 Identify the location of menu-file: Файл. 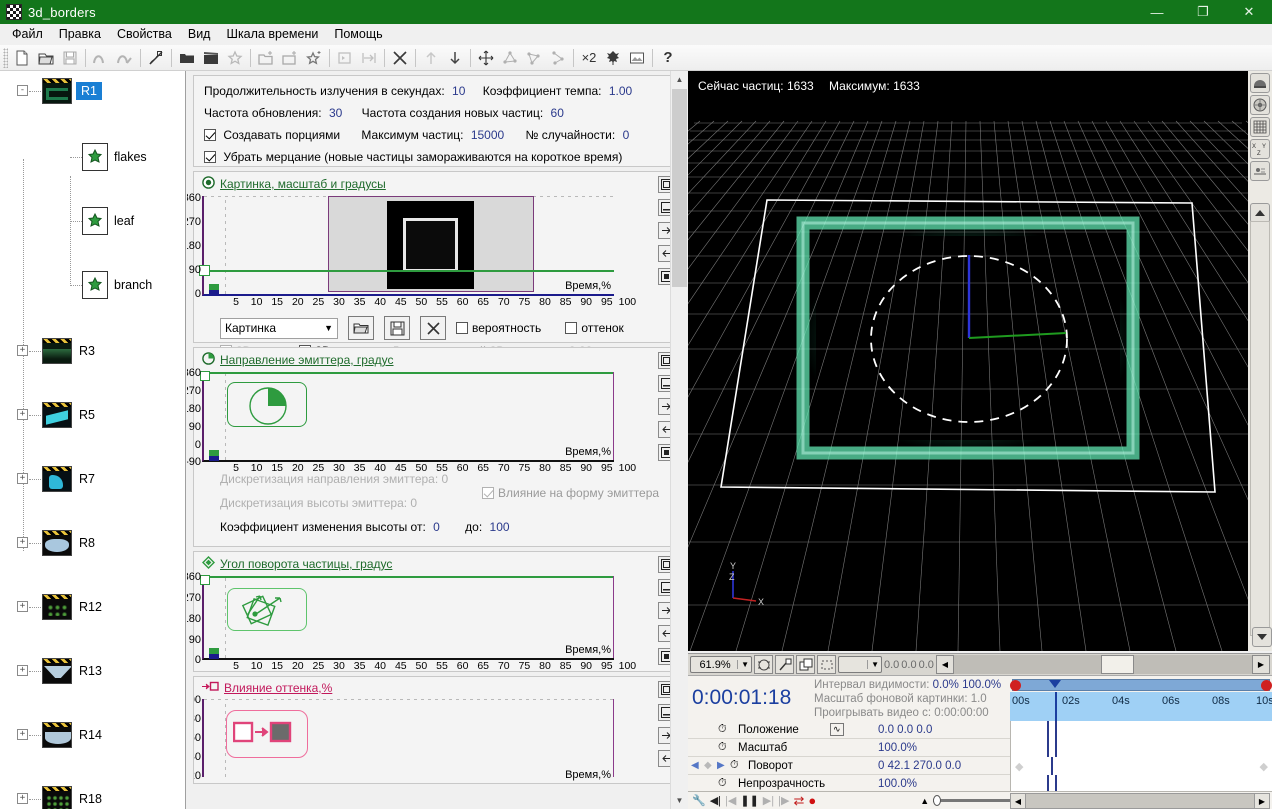
(27, 34).